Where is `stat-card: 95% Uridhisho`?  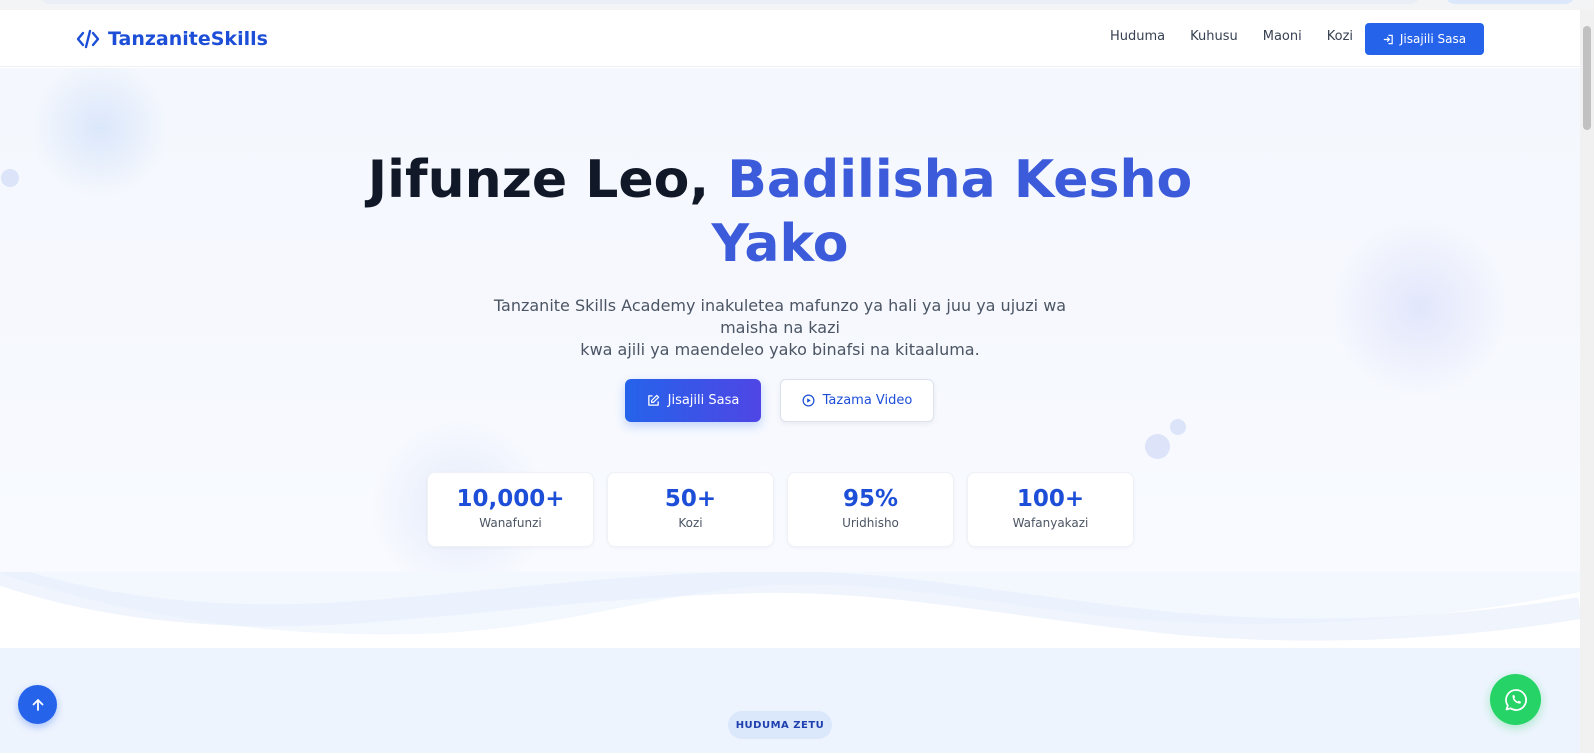
stat-card: 95% Uridhisho is located at coordinates (870, 509).